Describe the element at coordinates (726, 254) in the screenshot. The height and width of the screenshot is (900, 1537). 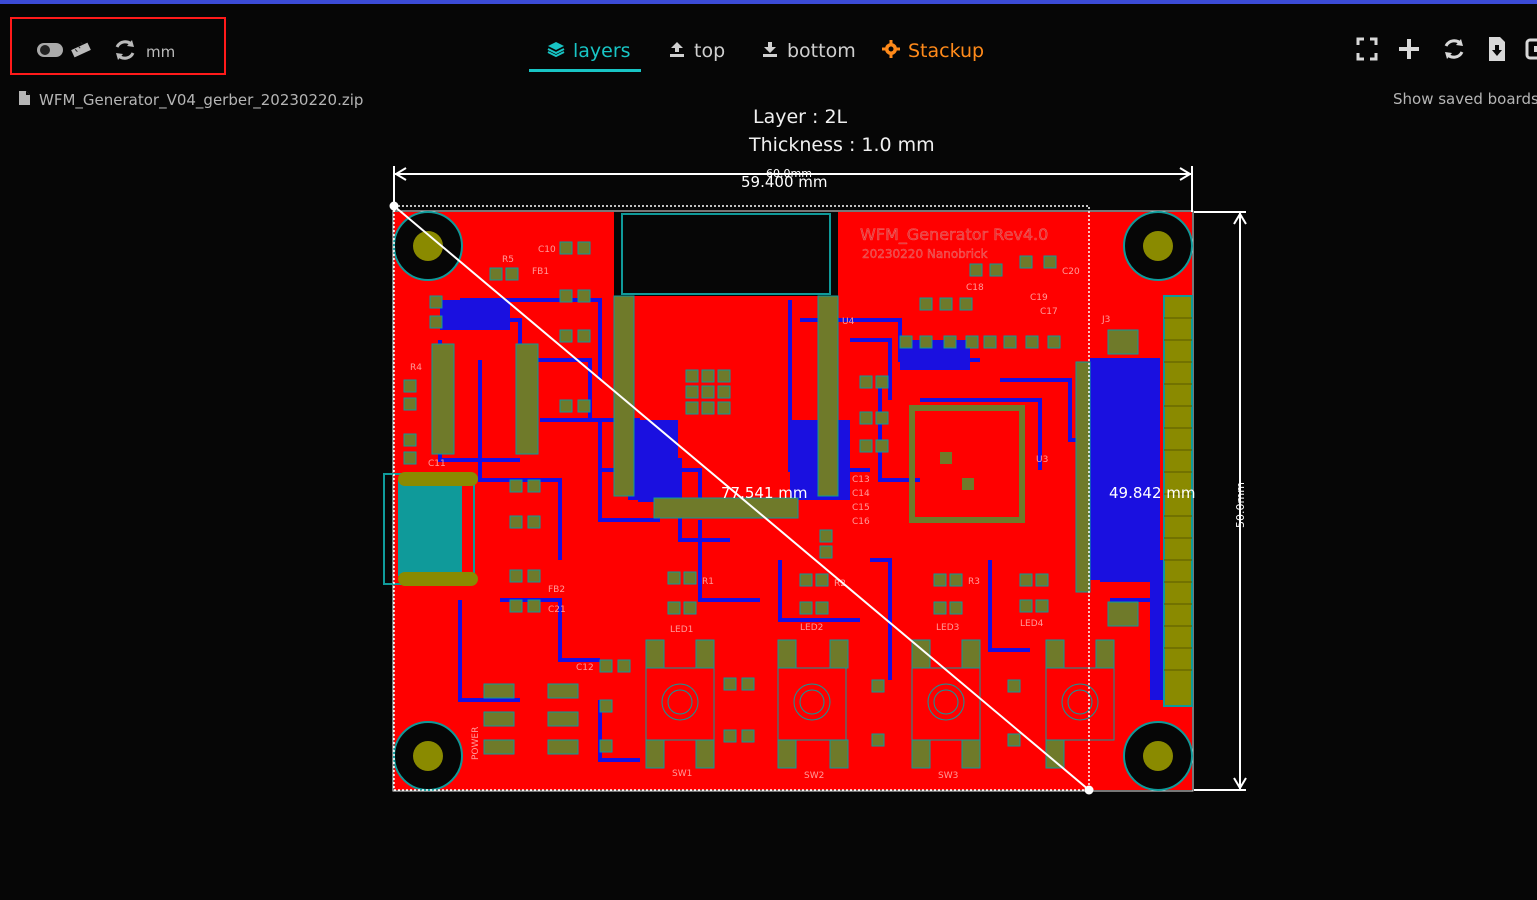
I see `module-cutout` at that location.